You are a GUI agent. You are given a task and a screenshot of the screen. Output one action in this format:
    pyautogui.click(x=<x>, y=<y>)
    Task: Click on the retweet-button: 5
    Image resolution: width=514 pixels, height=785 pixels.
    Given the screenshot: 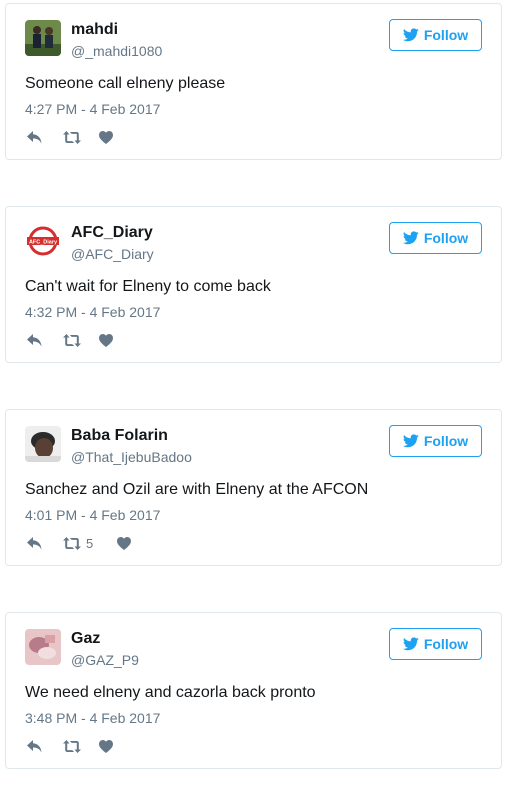 What is the action you would take?
    pyautogui.click(x=90, y=543)
    